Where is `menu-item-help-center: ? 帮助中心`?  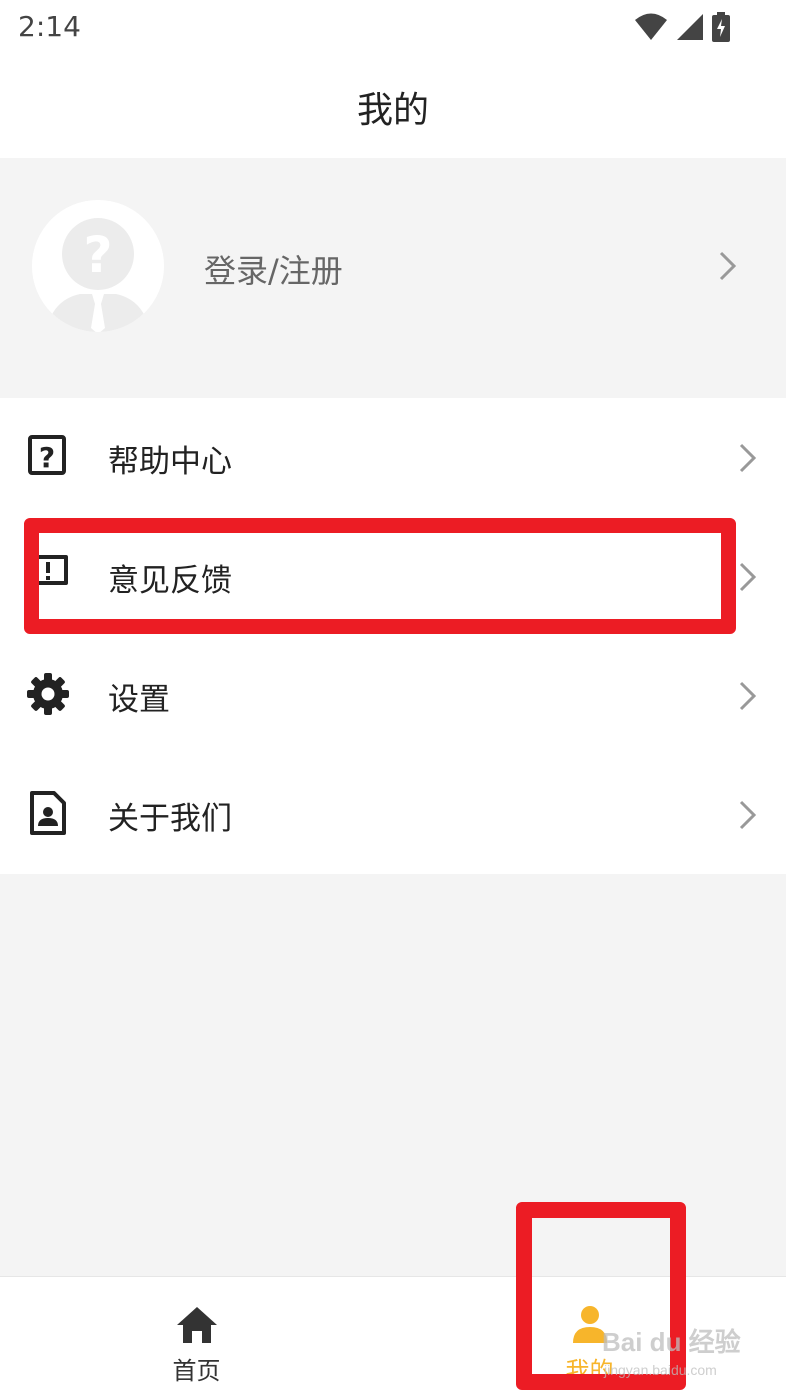
menu-item-help-center: ? 帮助中心 is located at coordinates (393, 457).